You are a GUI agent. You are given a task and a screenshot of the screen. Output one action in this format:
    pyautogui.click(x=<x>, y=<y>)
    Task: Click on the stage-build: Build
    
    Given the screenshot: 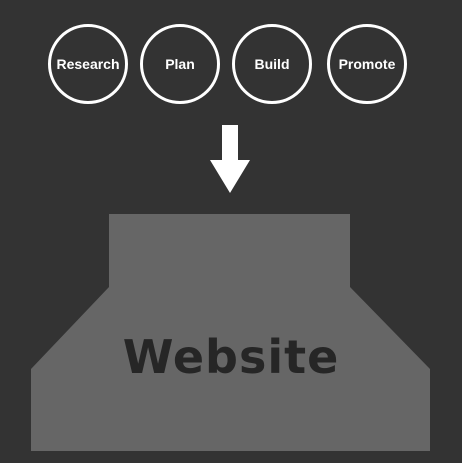 What is the action you would take?
    pyautogui.click(x=272, y=64)
    